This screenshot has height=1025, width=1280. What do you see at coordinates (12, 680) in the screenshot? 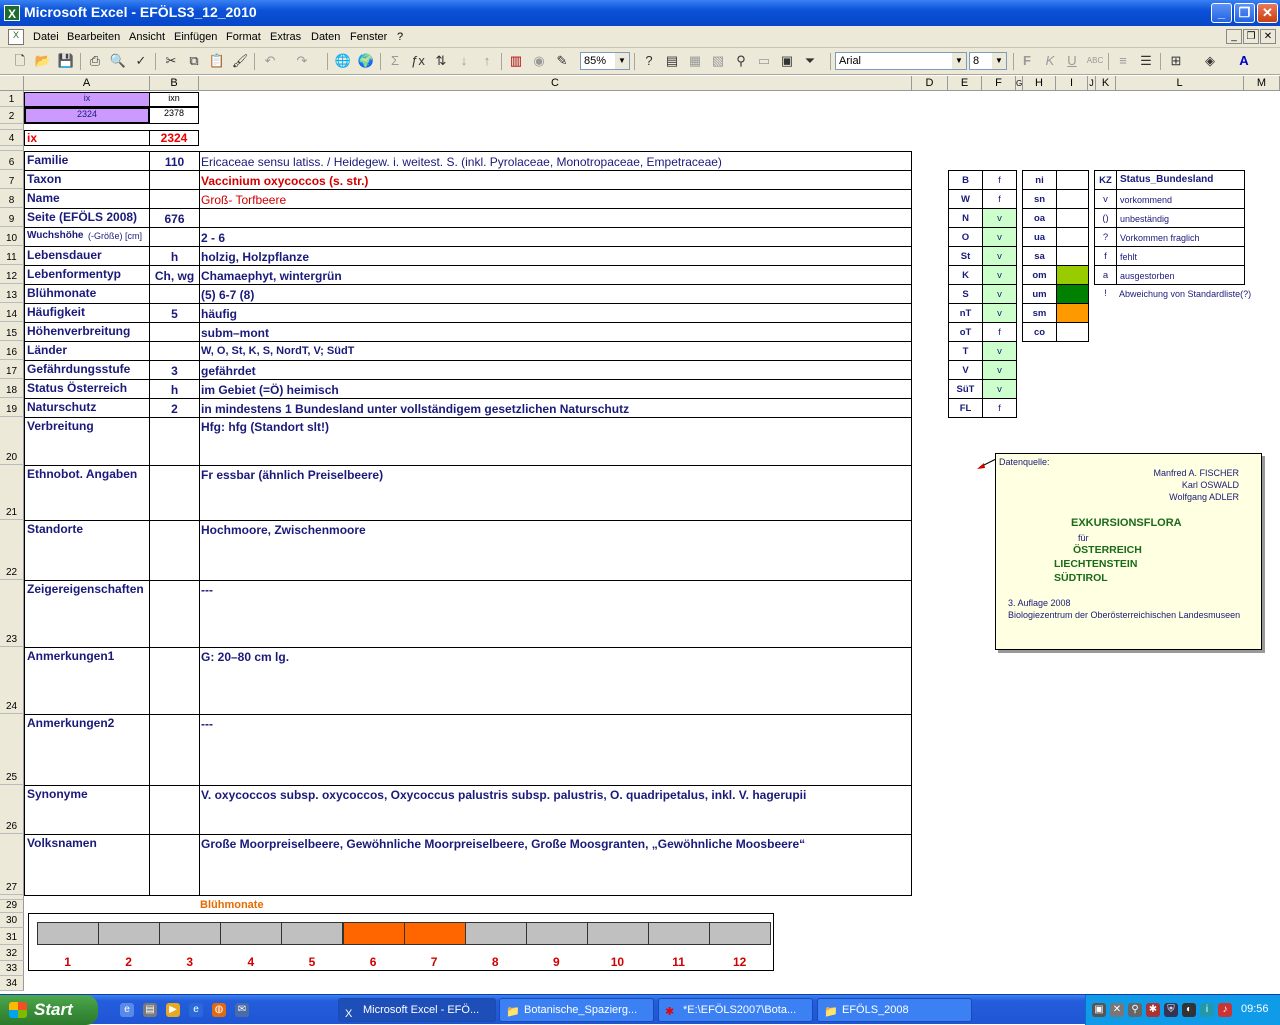
I see `row-header-24: 24` at bounding box center [12, 680].